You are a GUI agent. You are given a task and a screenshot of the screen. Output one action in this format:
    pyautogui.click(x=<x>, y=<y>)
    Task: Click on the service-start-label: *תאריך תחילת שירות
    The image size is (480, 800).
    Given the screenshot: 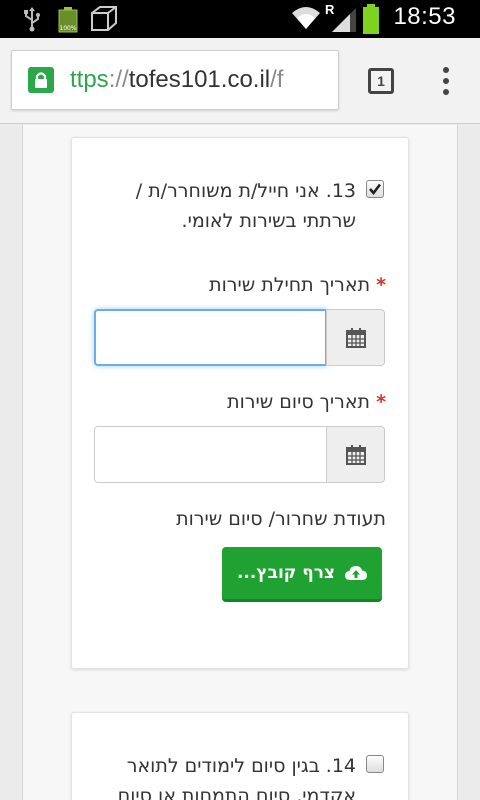 What is the action you would take?
    pyautogui.click(x=297, y=285)
    